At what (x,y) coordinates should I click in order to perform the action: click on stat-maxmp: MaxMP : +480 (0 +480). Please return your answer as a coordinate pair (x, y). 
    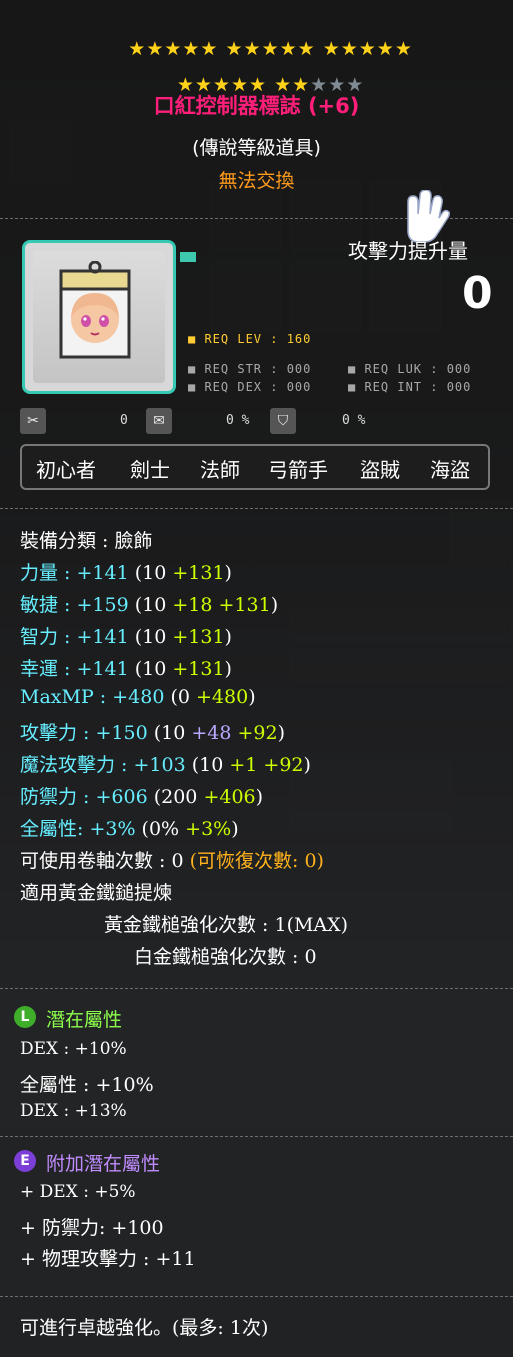
    Looking at the image, I should click on (138, 697).